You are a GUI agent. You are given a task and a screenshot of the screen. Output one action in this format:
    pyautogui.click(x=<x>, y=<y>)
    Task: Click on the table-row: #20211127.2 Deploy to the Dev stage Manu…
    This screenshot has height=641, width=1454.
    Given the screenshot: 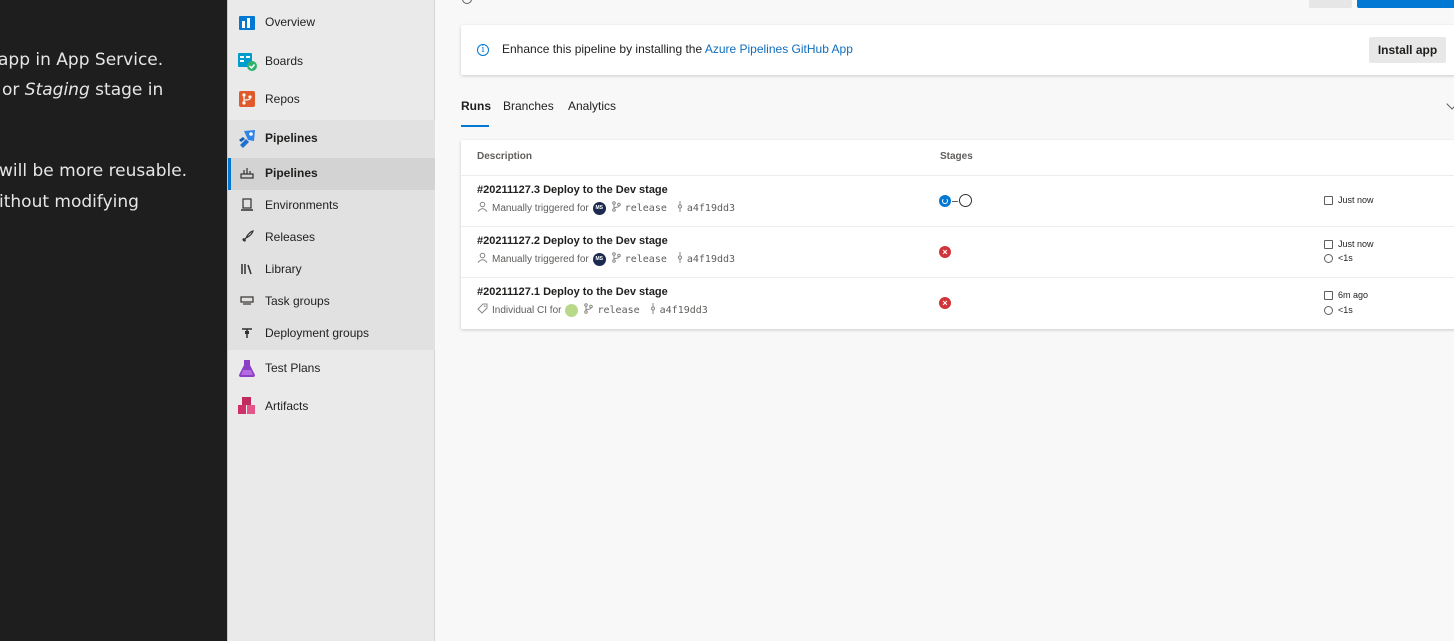 What is the action you would take?
    pyautogui.click(x=957, y=251)
    